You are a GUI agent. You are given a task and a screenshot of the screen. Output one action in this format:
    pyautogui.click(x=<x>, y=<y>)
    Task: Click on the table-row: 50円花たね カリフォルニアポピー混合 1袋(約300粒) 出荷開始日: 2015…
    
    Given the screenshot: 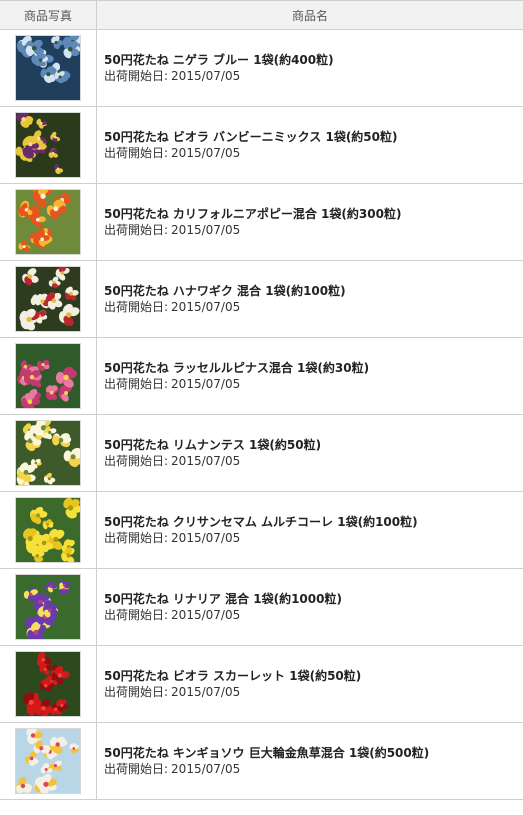 What is the action you would take?
    pyautogui.click(x=261, y=222)
    